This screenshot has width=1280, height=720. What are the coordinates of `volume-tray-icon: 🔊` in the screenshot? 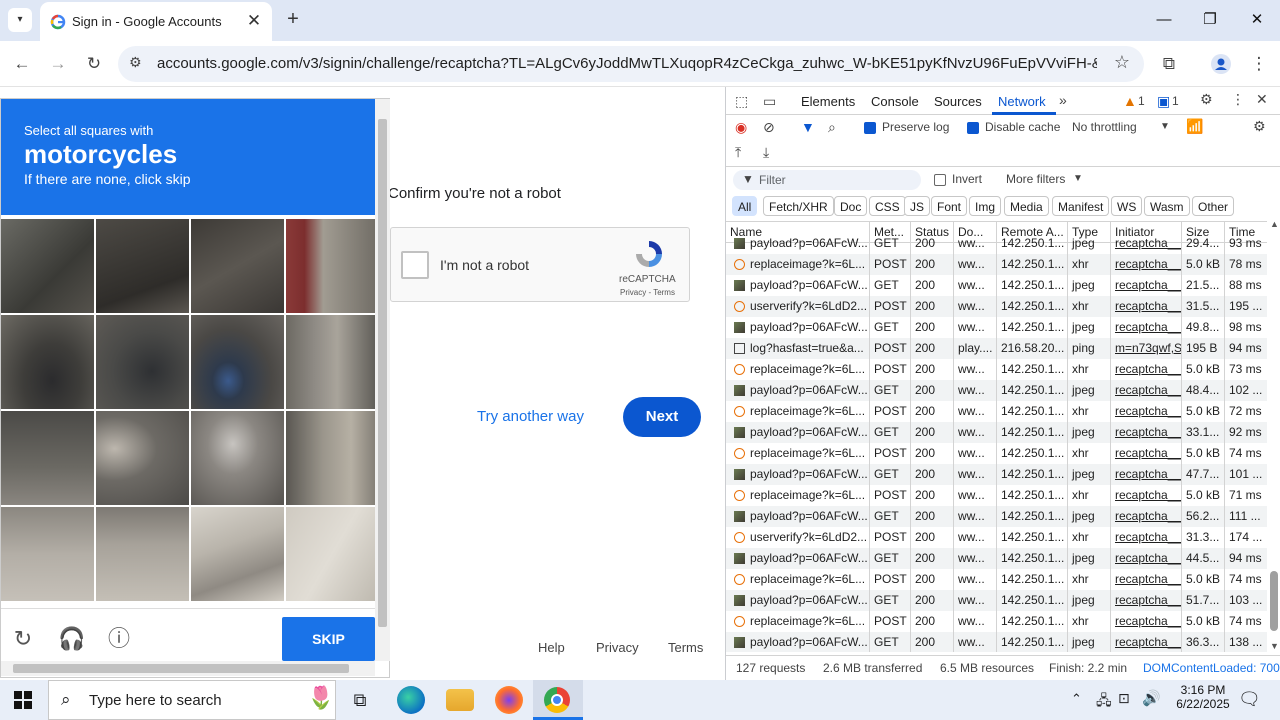 It's located at (1151, 698).